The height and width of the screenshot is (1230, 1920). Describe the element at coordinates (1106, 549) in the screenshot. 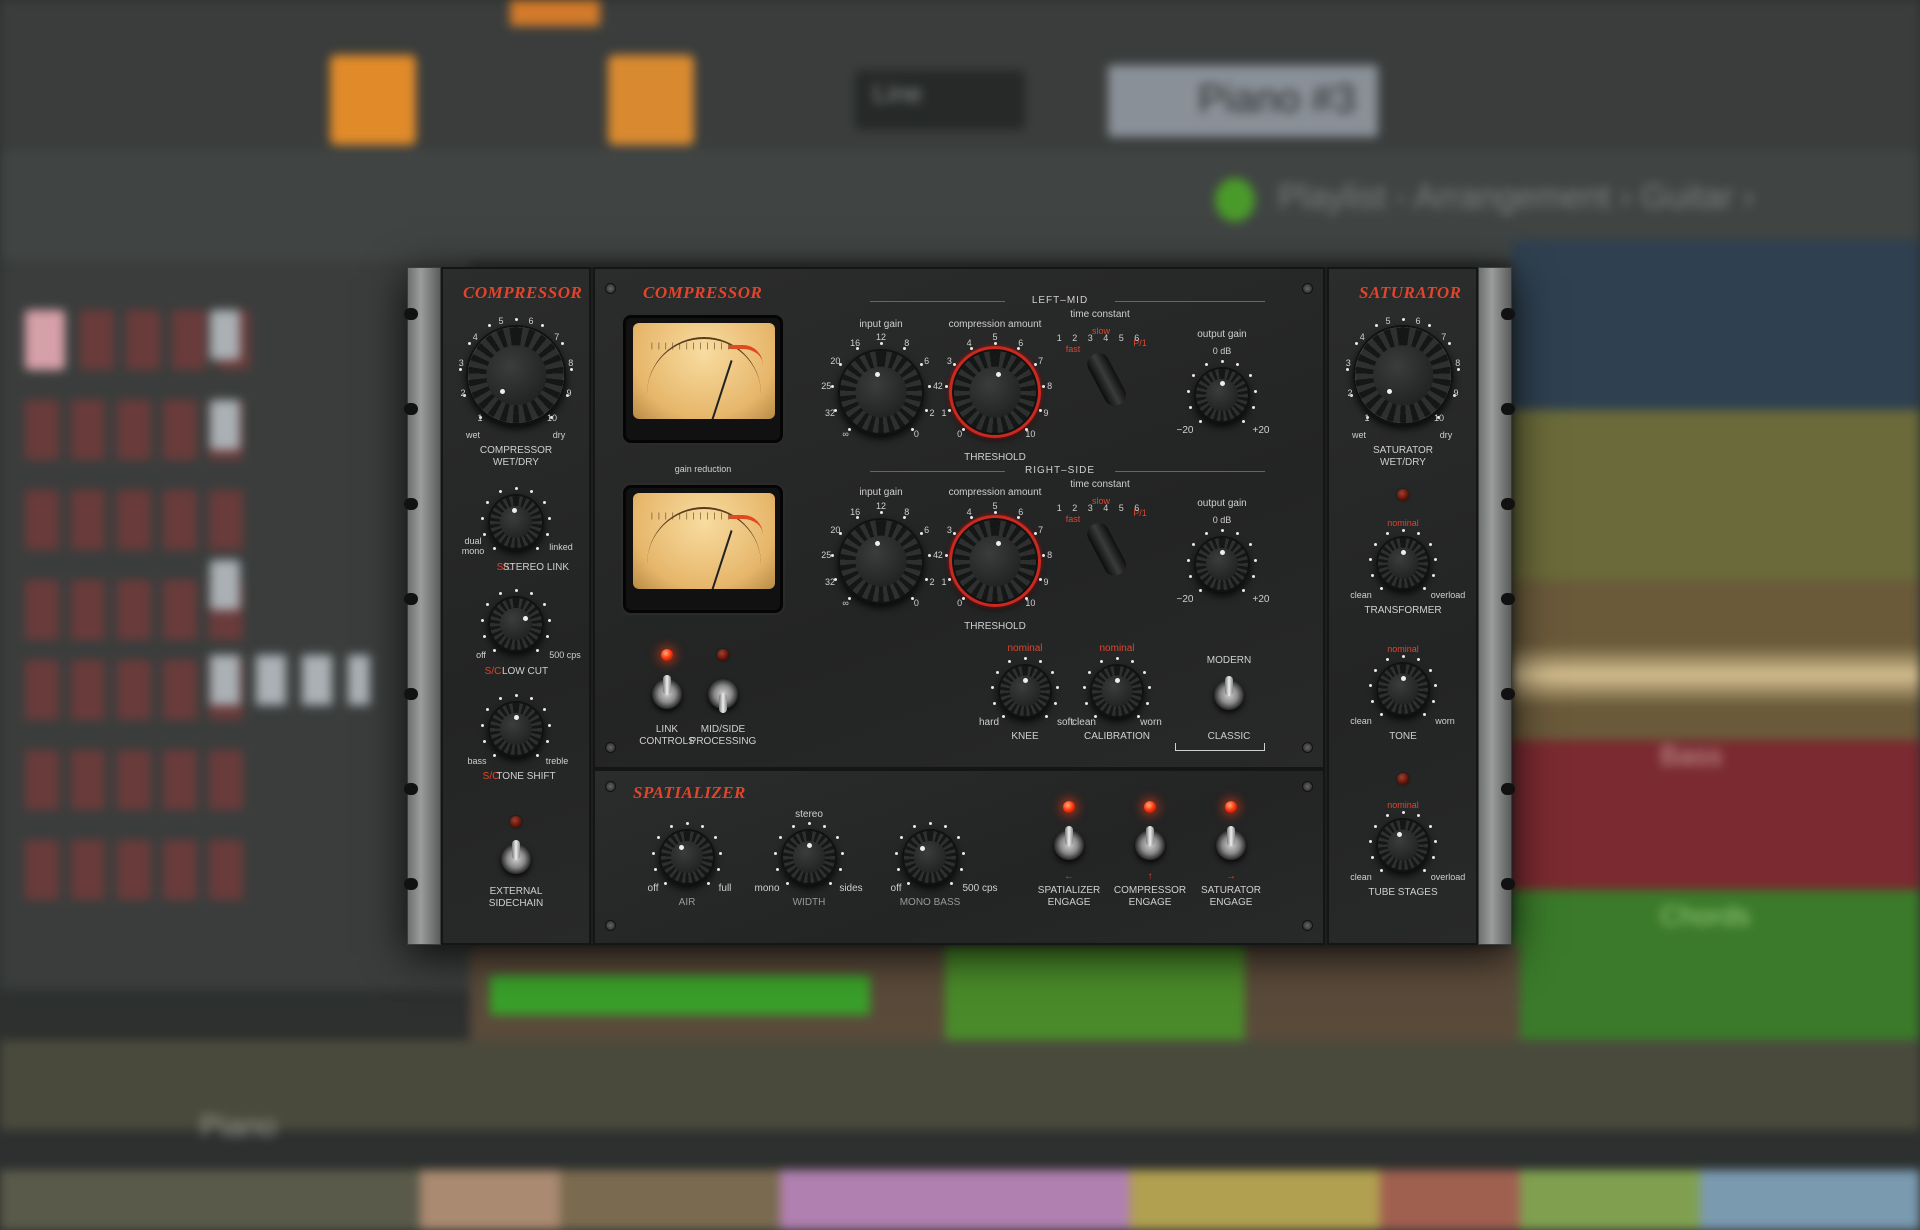

I see `rs-time-constant-lever` at that location.